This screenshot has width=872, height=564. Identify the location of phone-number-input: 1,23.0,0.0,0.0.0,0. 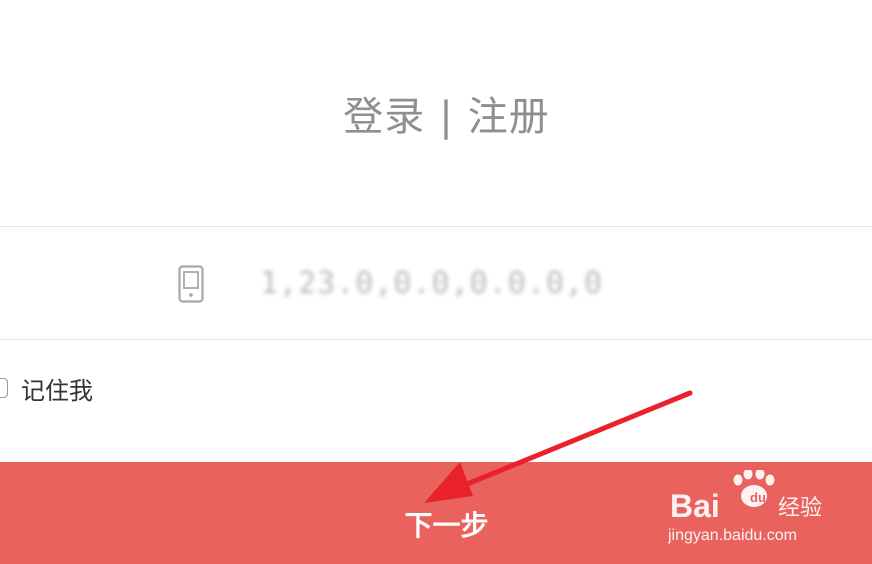
(431, 284).